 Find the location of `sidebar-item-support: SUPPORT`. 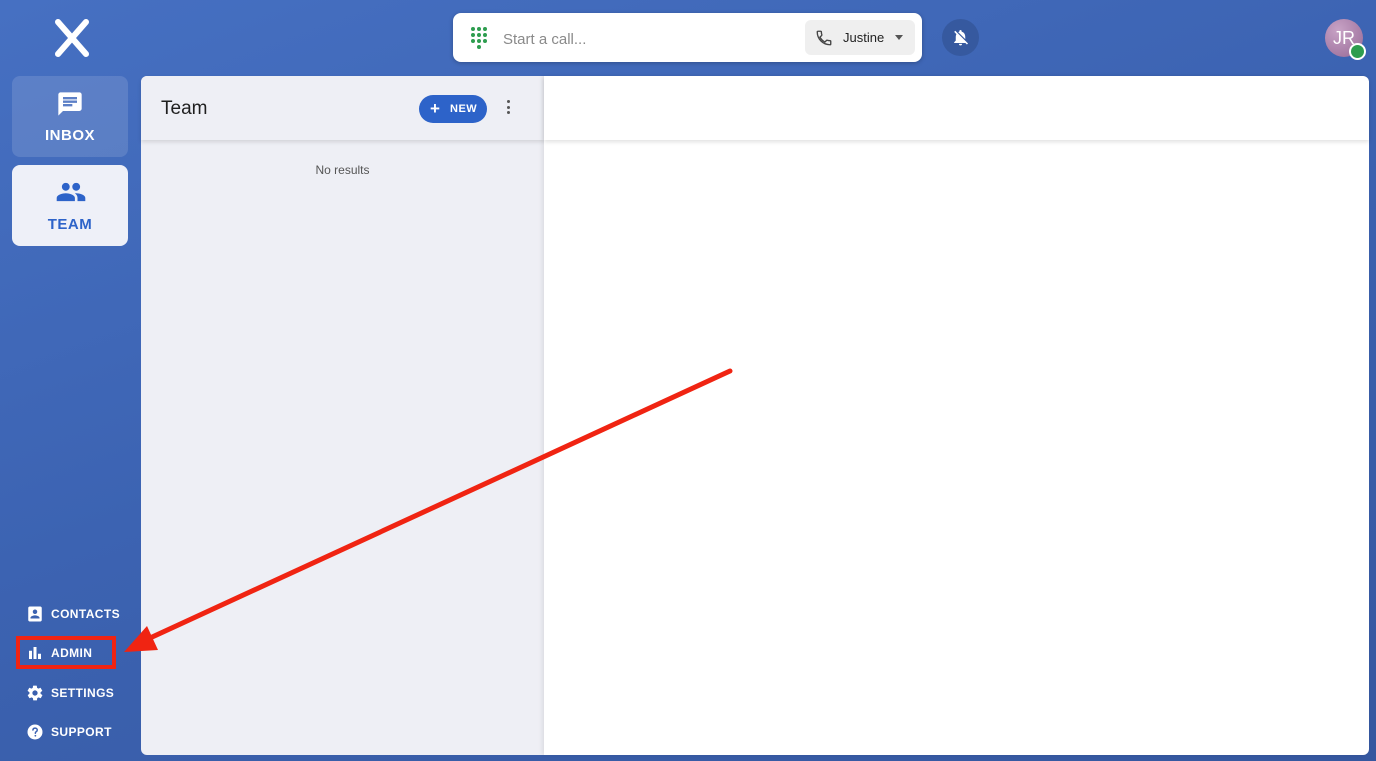

sidebar-item-support: SUPPORT is located at coordinates (81, 732).